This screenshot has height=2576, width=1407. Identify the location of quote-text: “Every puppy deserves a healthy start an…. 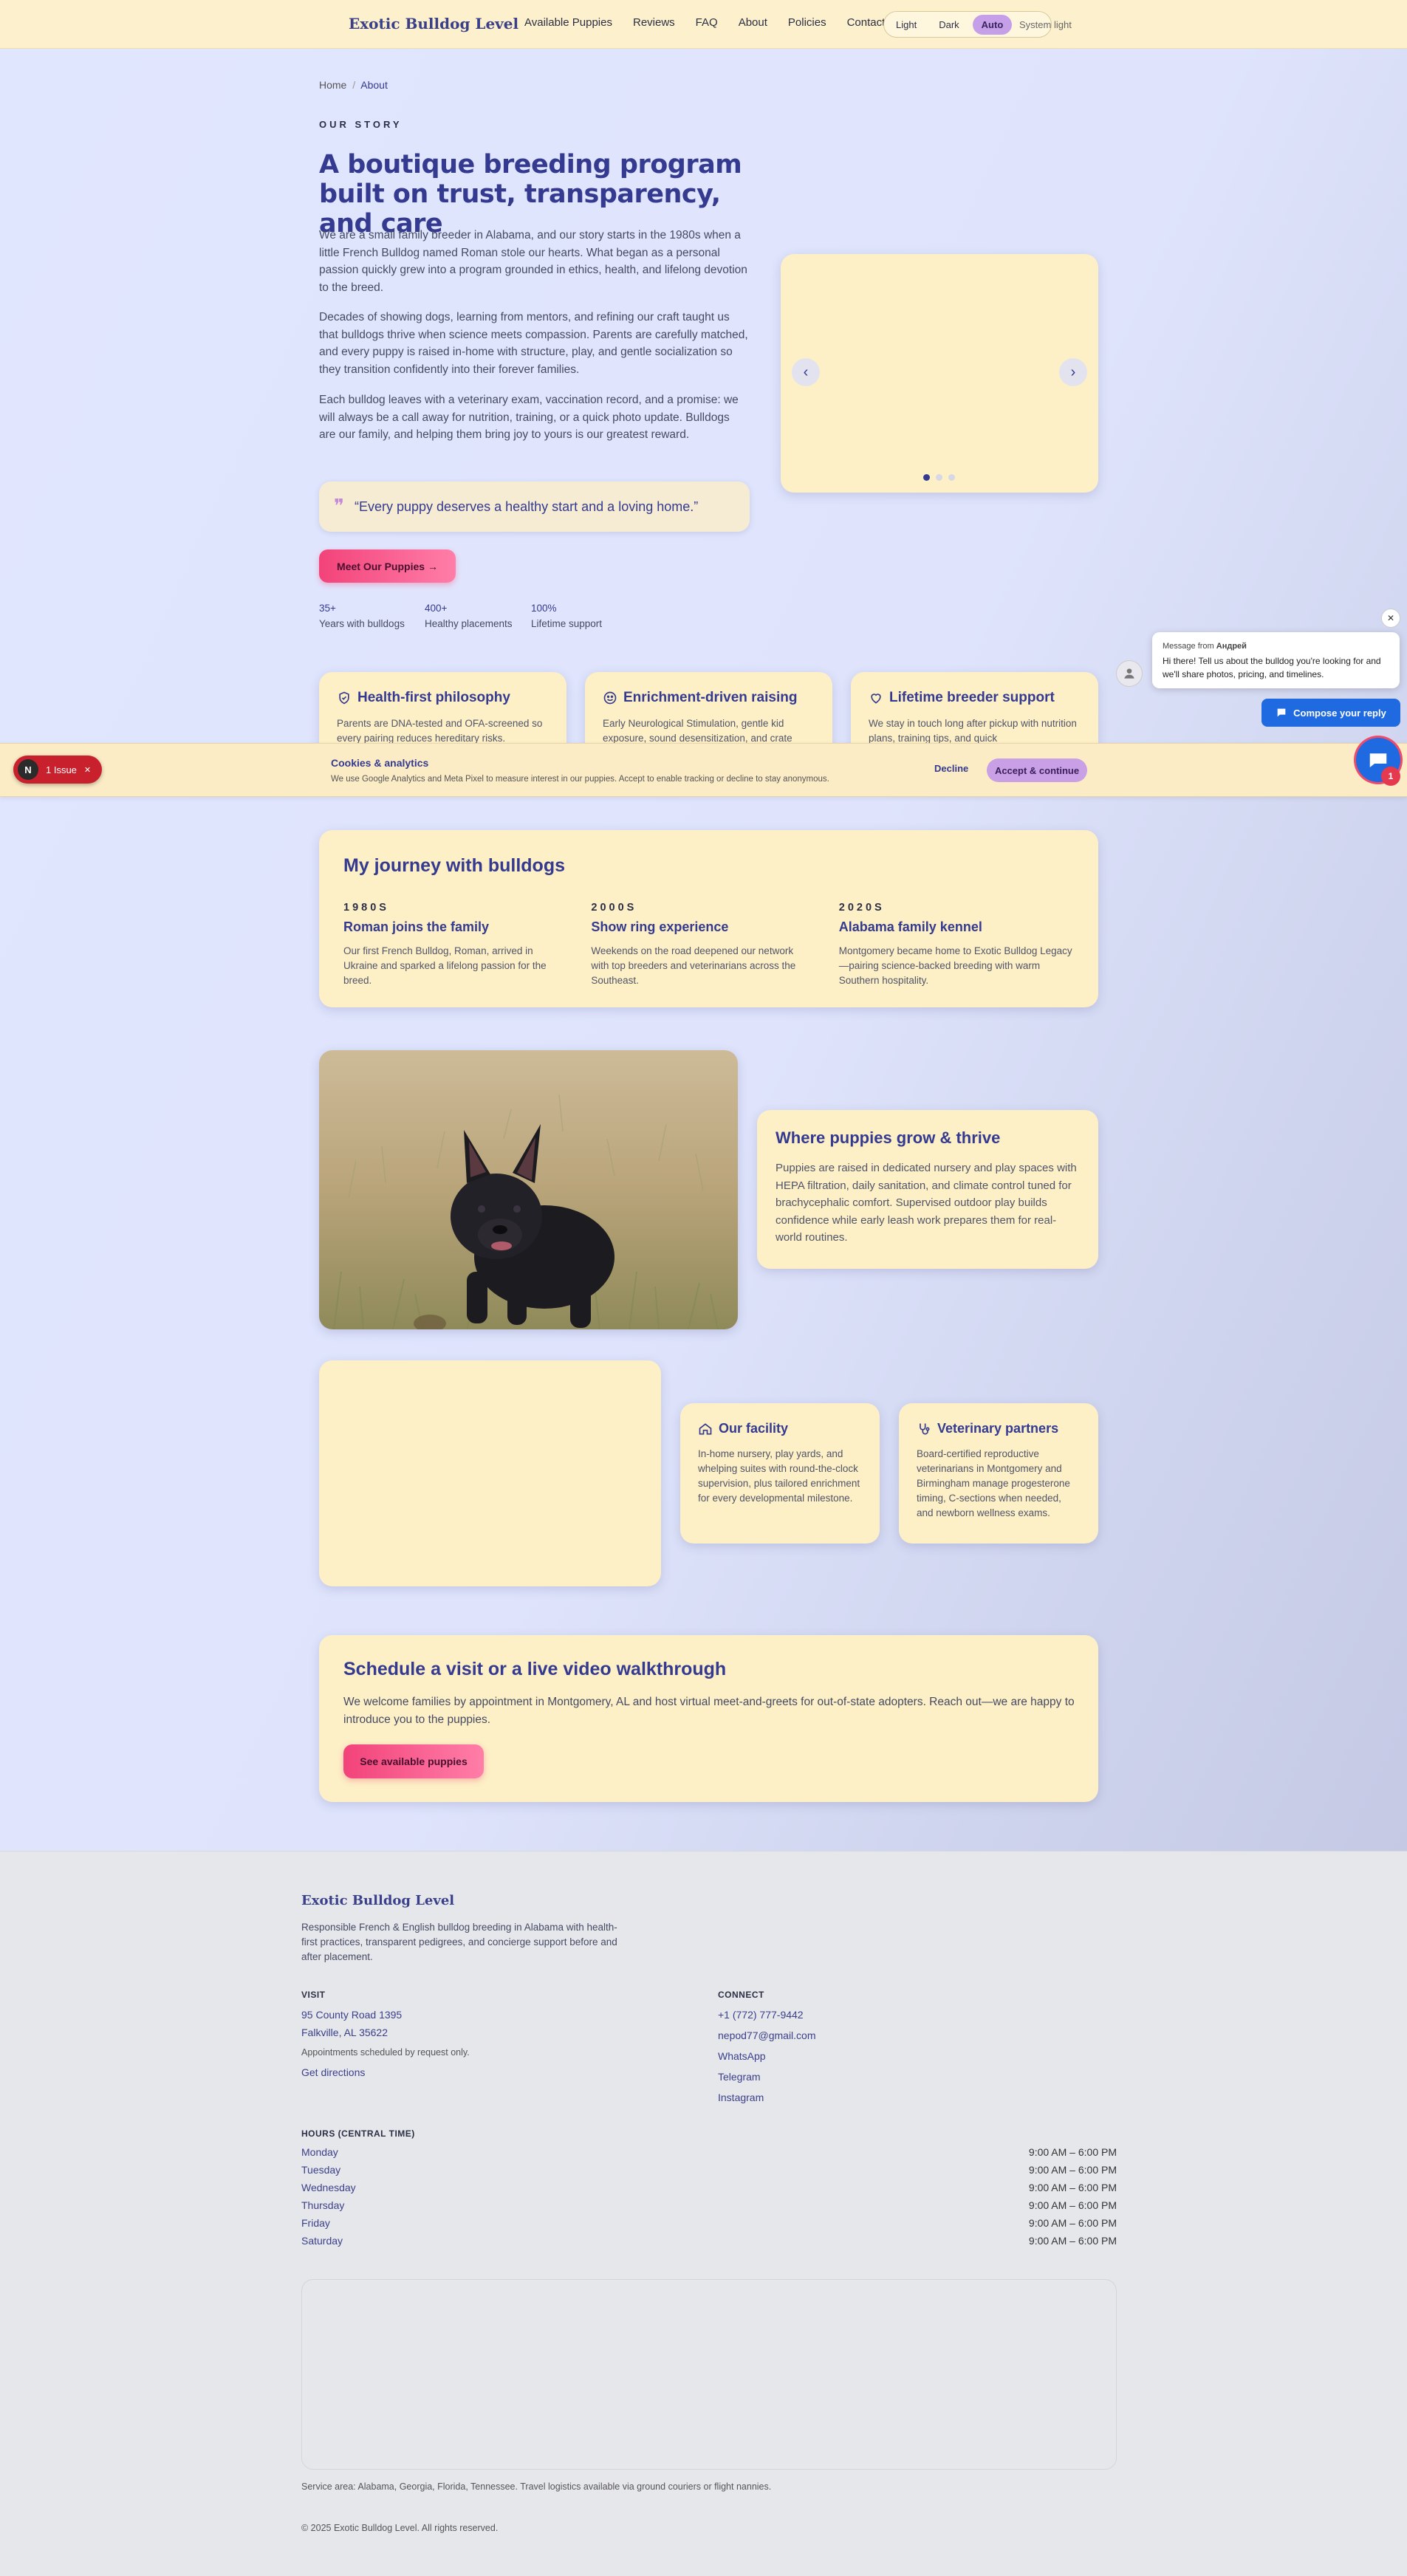
(527, 506).